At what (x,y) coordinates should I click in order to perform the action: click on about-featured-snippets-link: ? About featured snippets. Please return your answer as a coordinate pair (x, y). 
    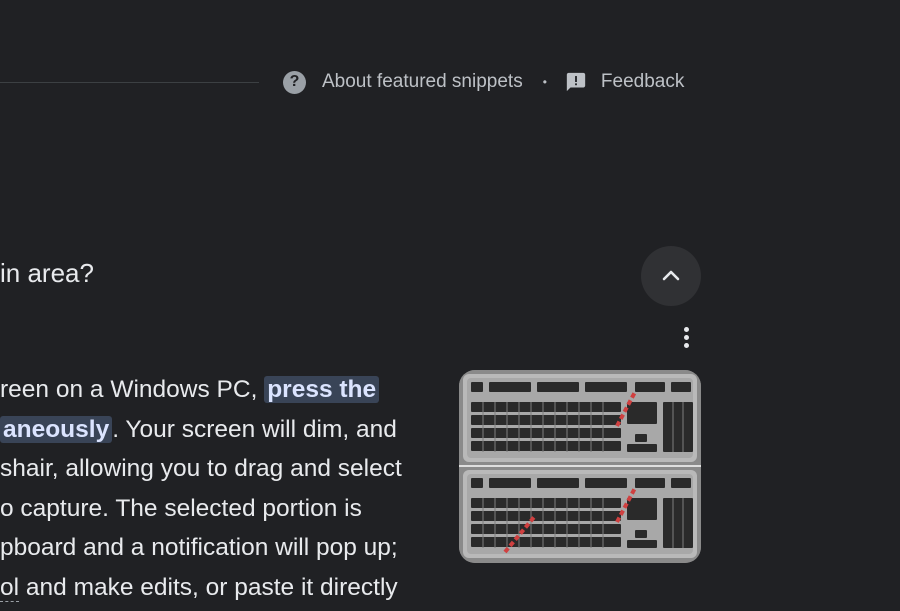
    Looking at the image, I should click on (403, 82).